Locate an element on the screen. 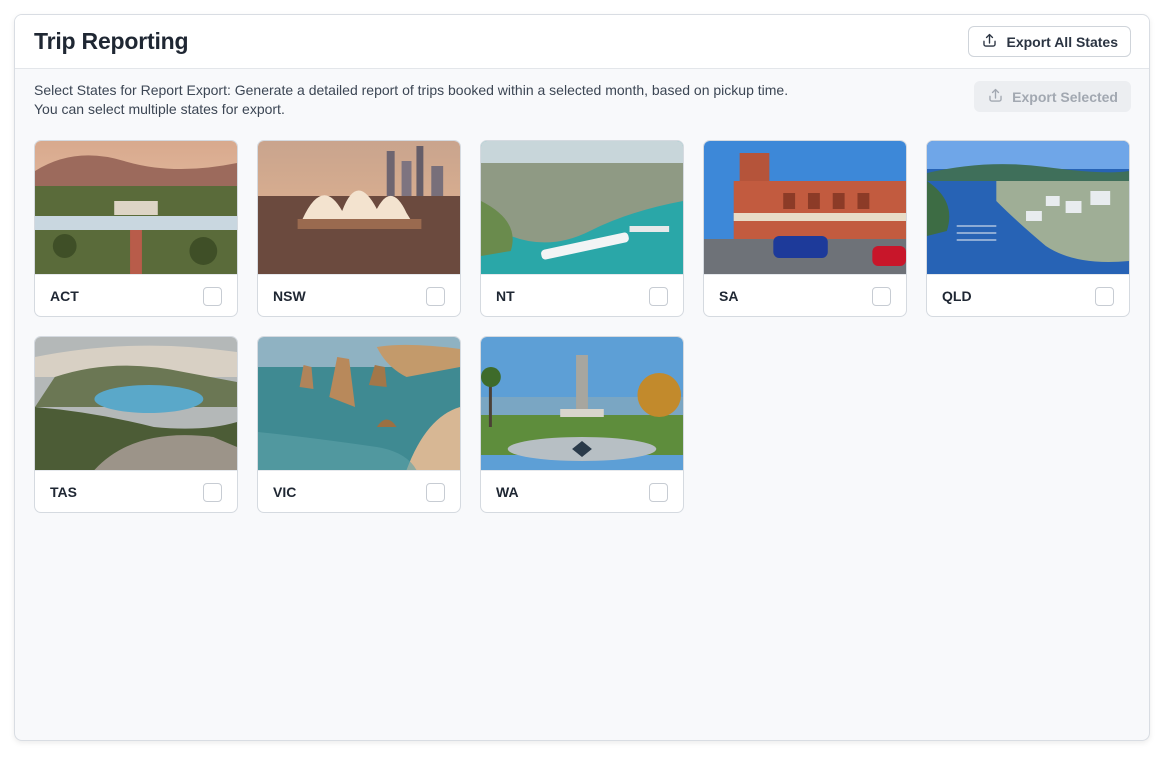 Image resolution: width=1164 pixels, height=765 pixels. state-card-vic: VIC is located at coordinates (359, 424).